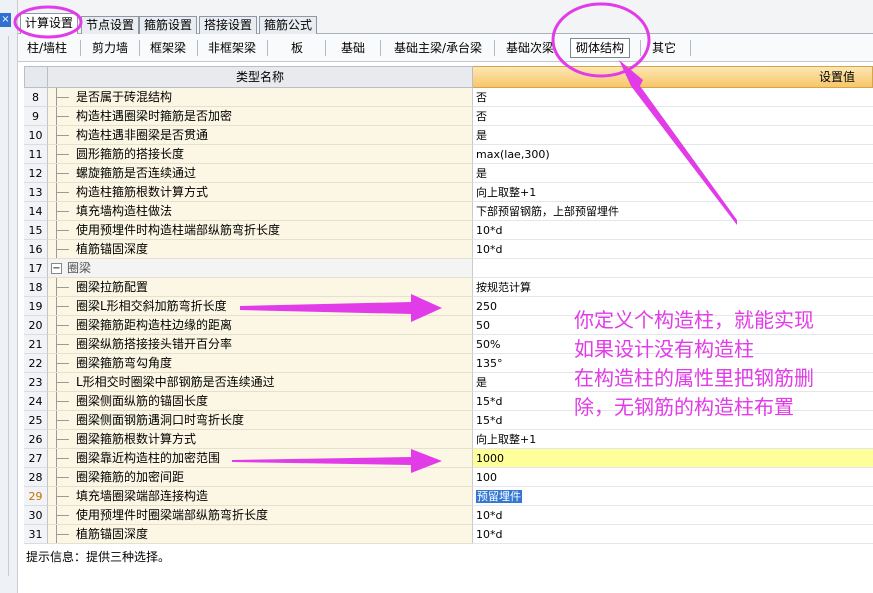  Describe the element at coordinates (664, 48) in the screenshot. I see `subtab-other: 其它` at that location.